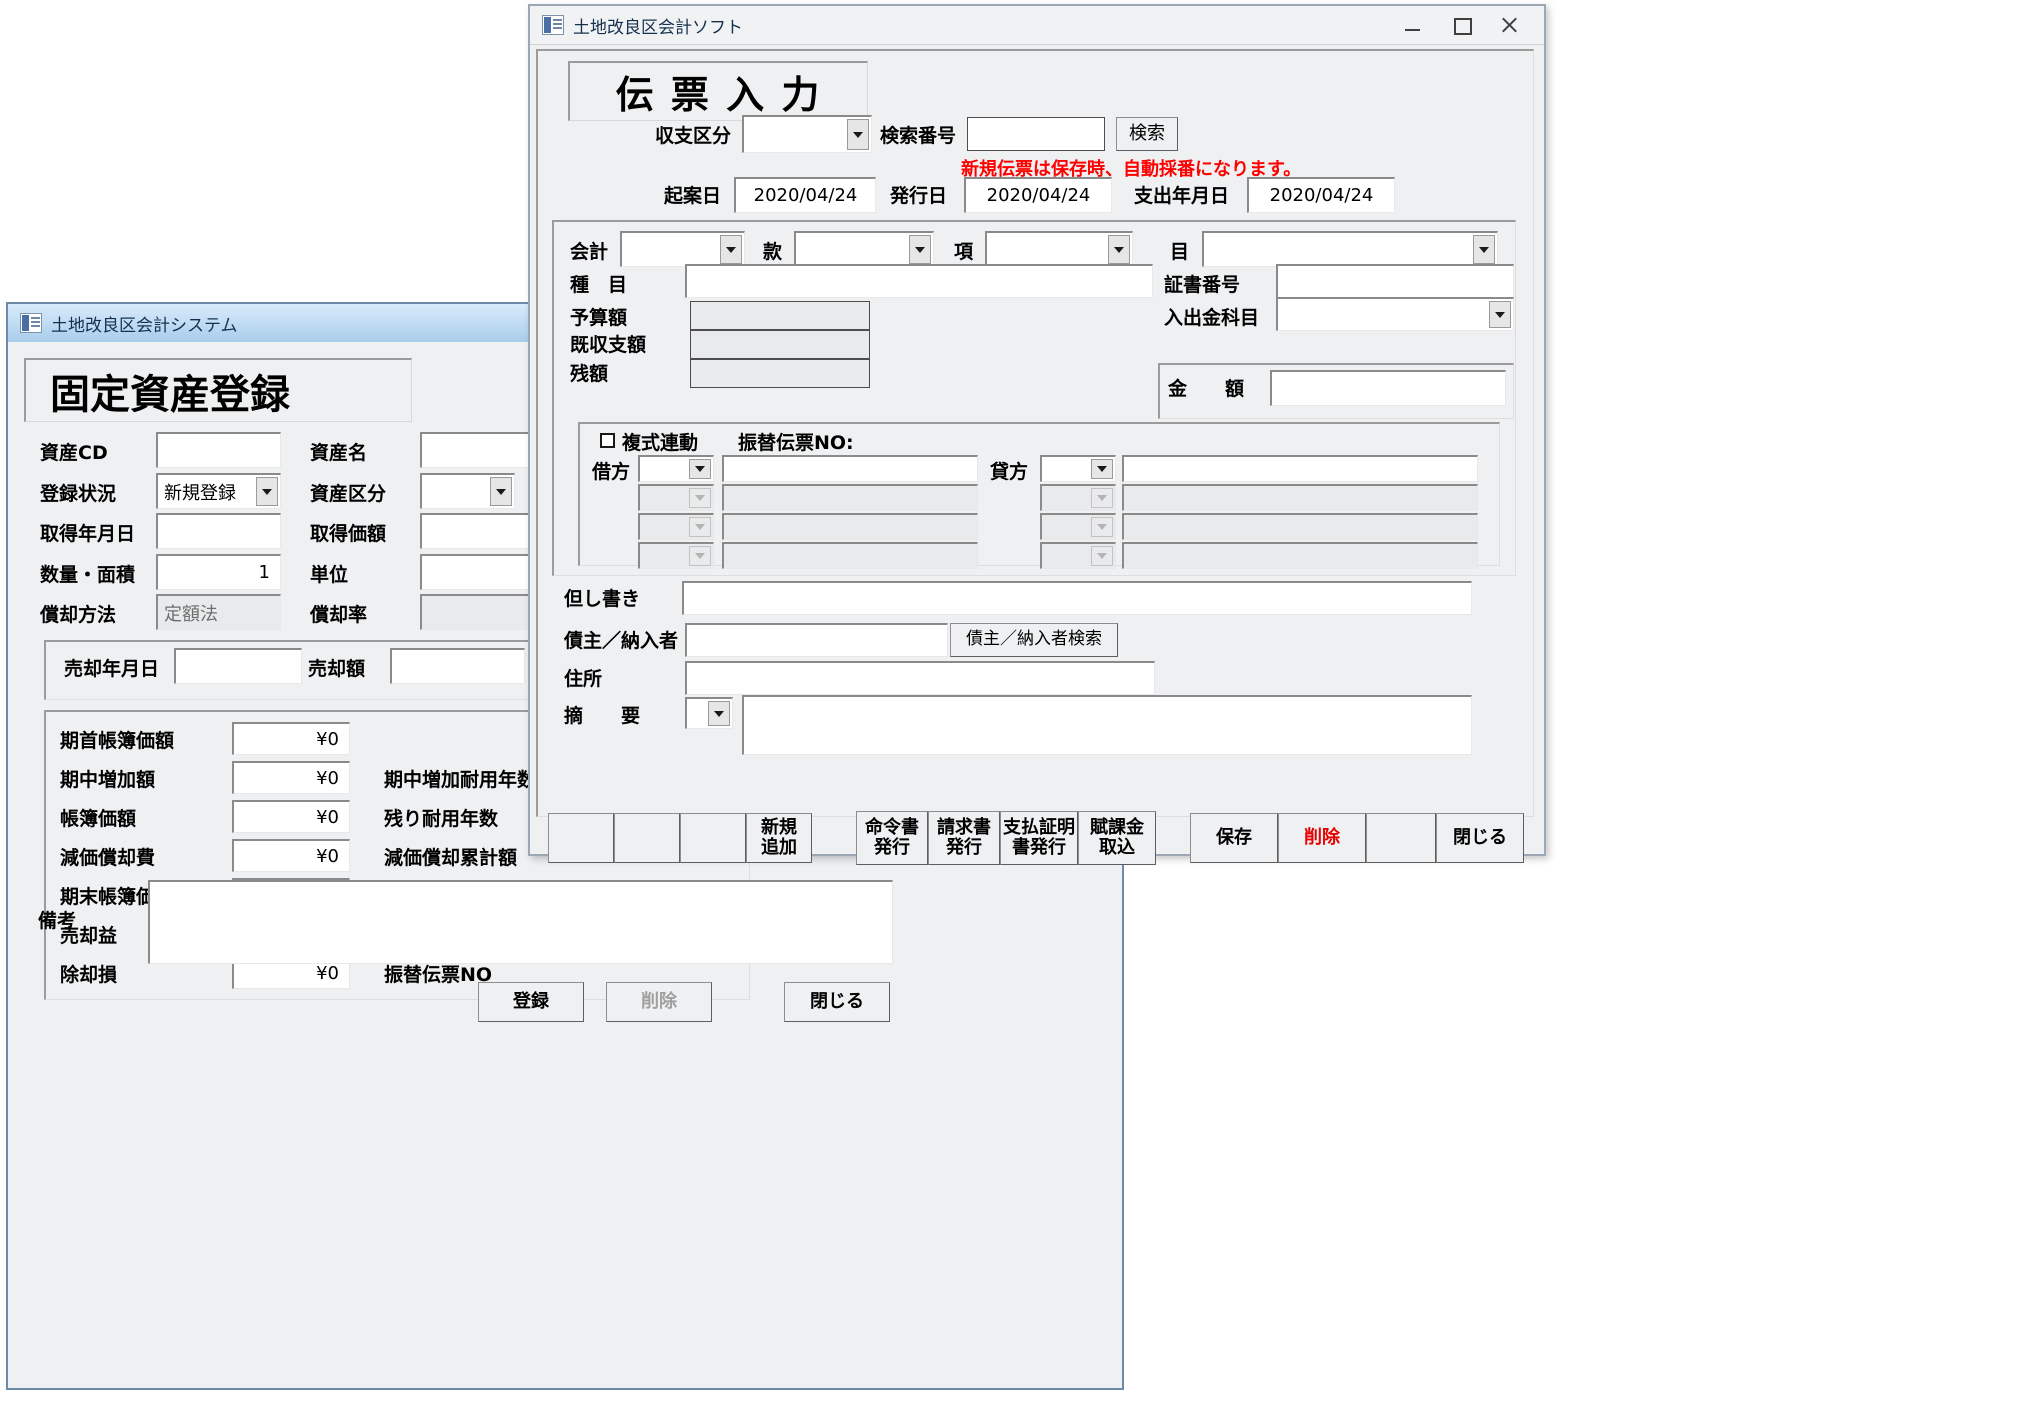 This screenshot has width=2034, height=1426. Describe the element at coordinates (1350, 249) in the screenshot. I see `select-moku` at that location.